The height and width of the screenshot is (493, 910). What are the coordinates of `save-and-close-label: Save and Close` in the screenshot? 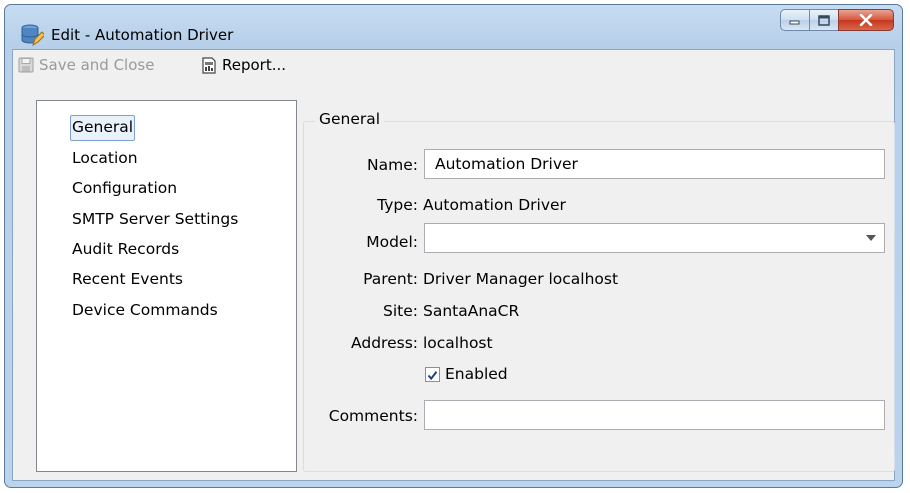 It's located at (97, 65).